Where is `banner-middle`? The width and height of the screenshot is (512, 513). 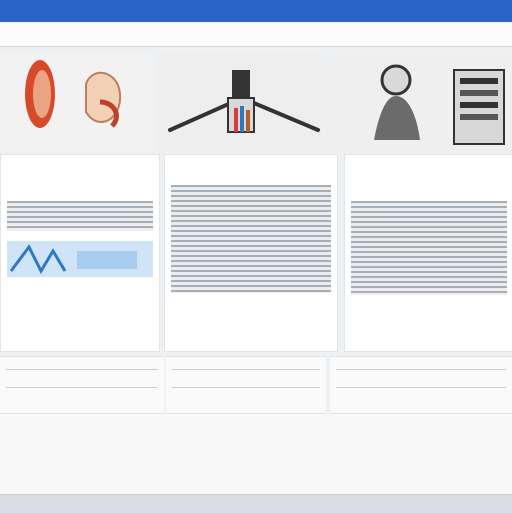 banner-middle is located at coordinates (240, 103).